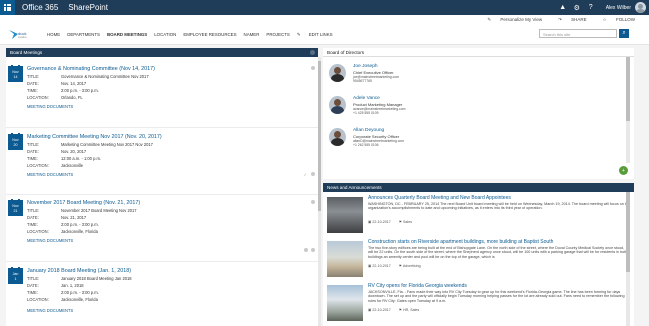 The width and height of the screenshot is (649, 326). I want to click on search-input: Search this site, so click(578, 33).